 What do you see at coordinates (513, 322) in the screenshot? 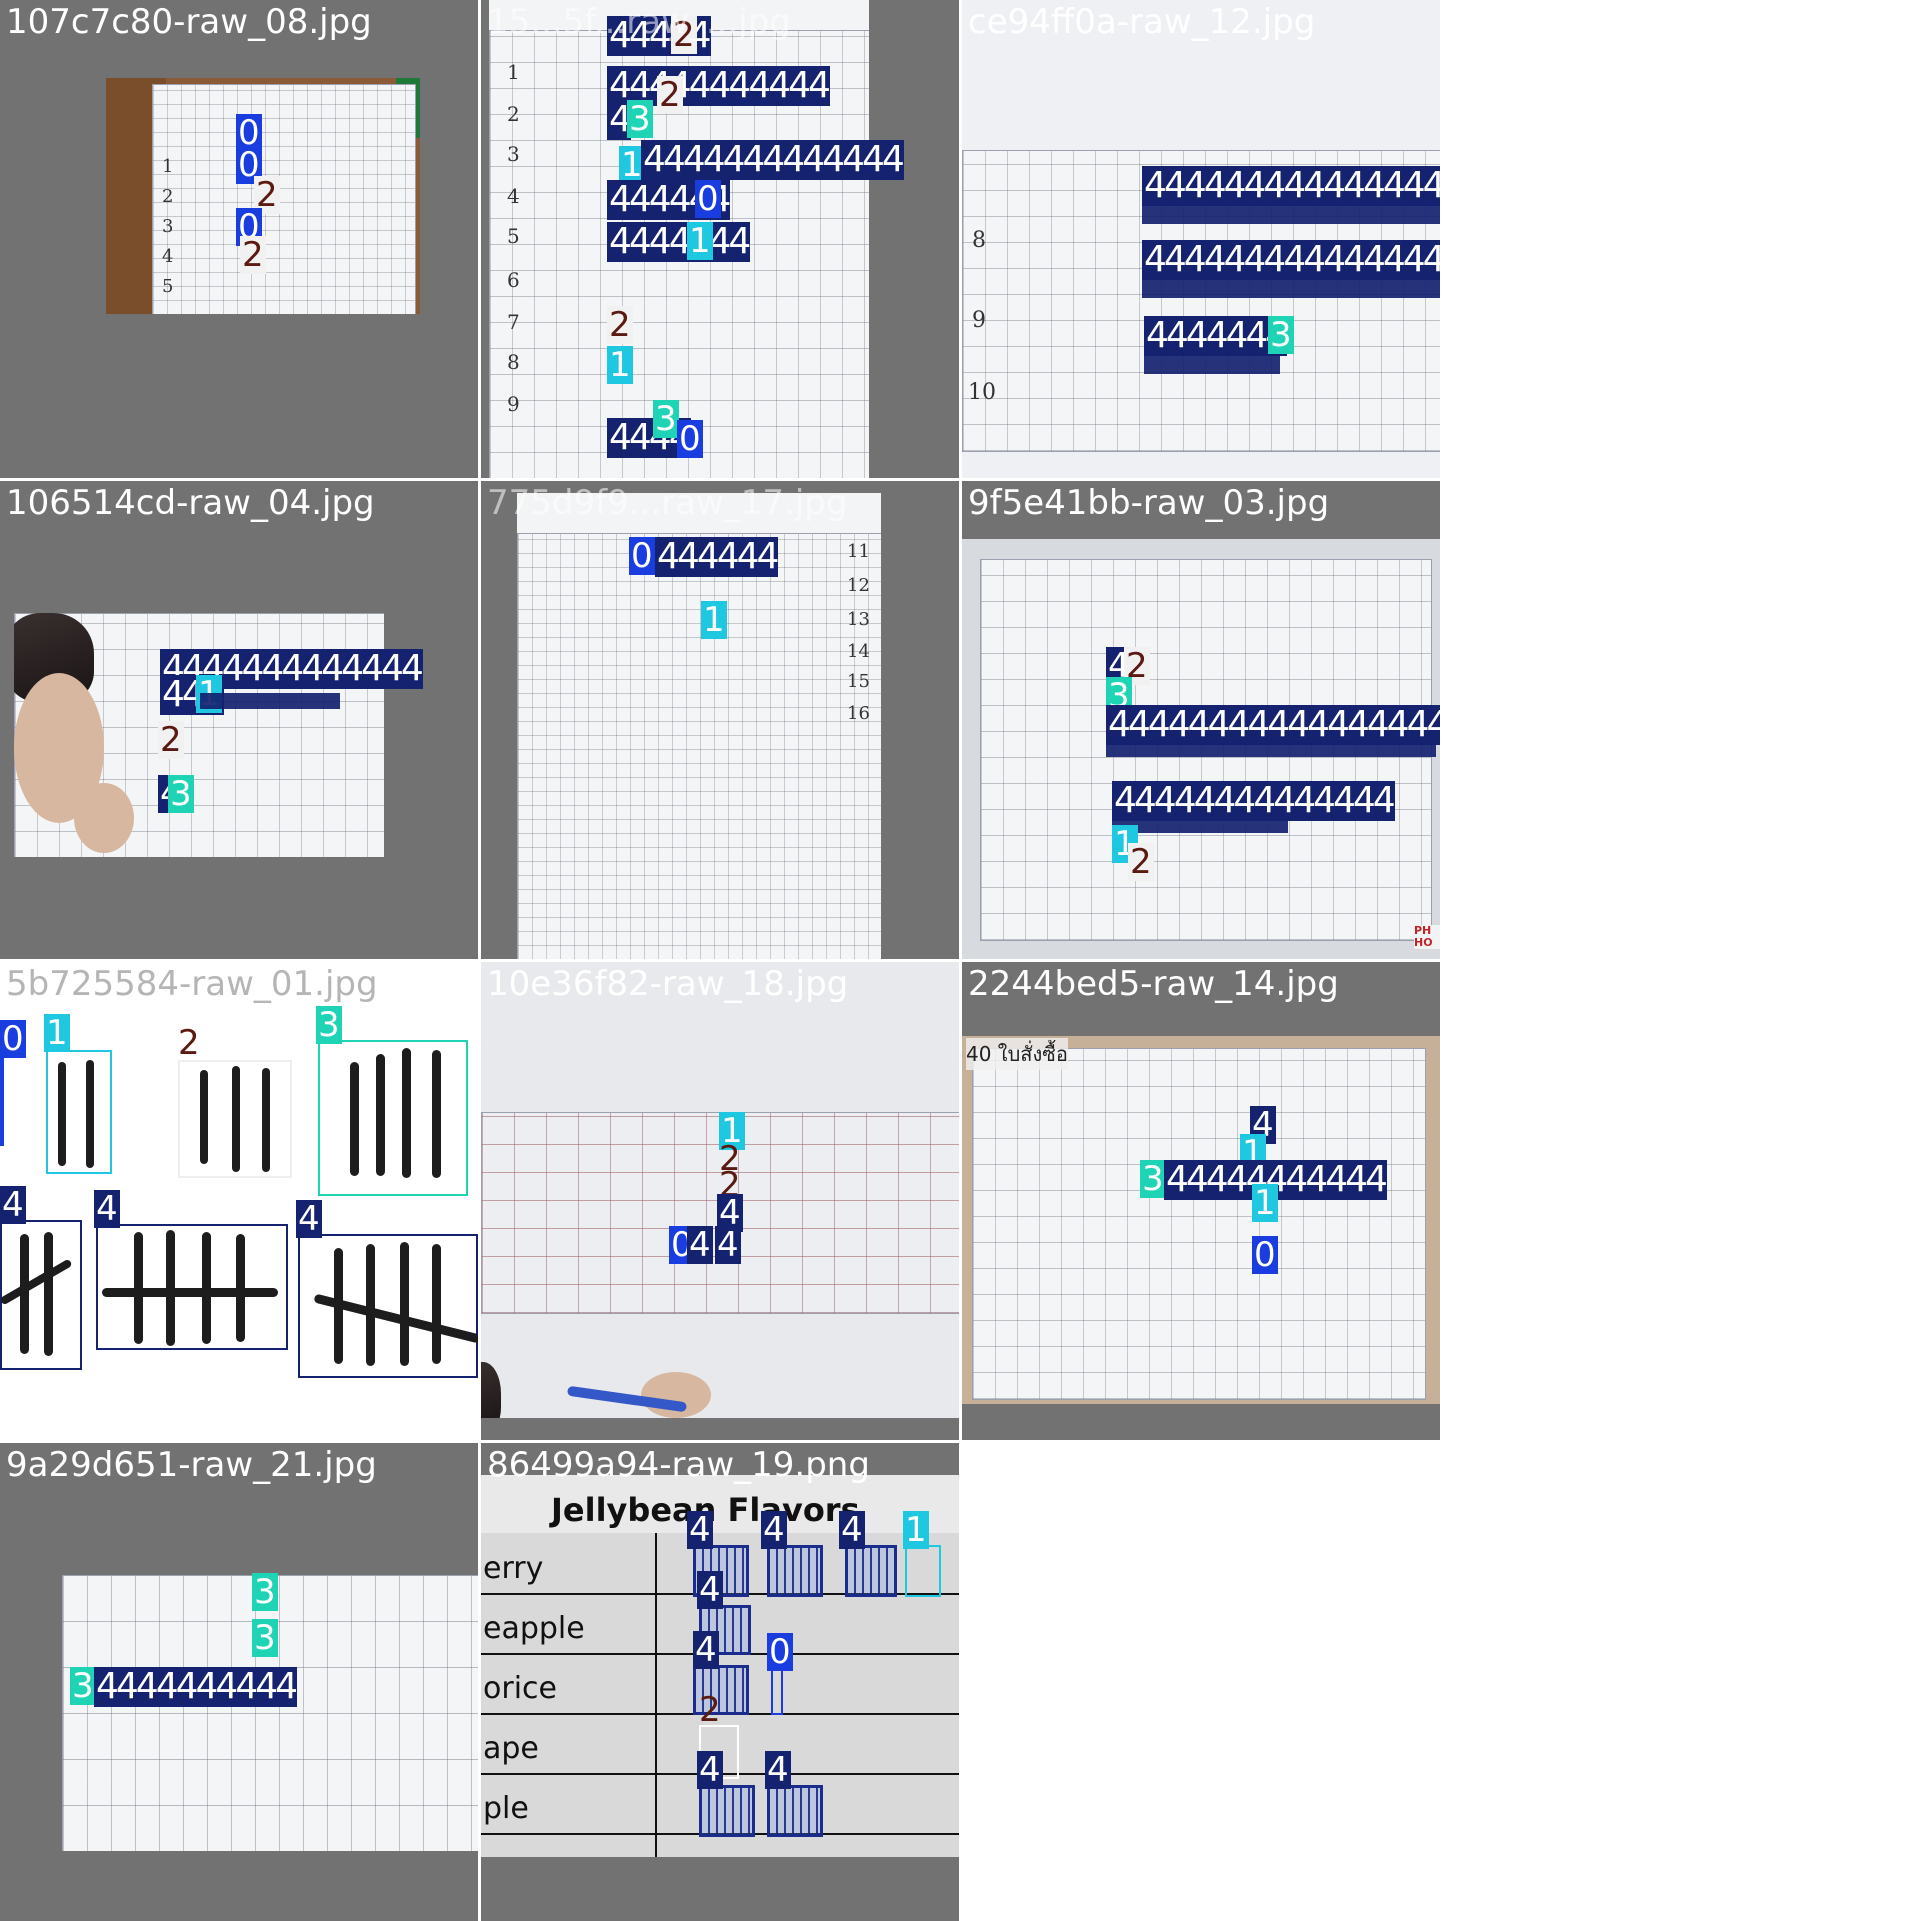
I see `row-number: 7` at bounding box center [513, 322].